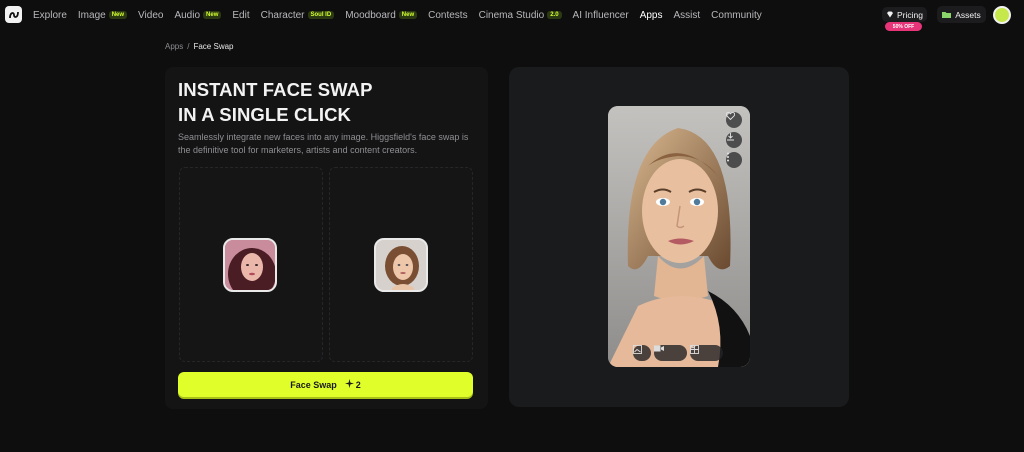  I want to click on nav-contests: Contests, so click(447, 15).